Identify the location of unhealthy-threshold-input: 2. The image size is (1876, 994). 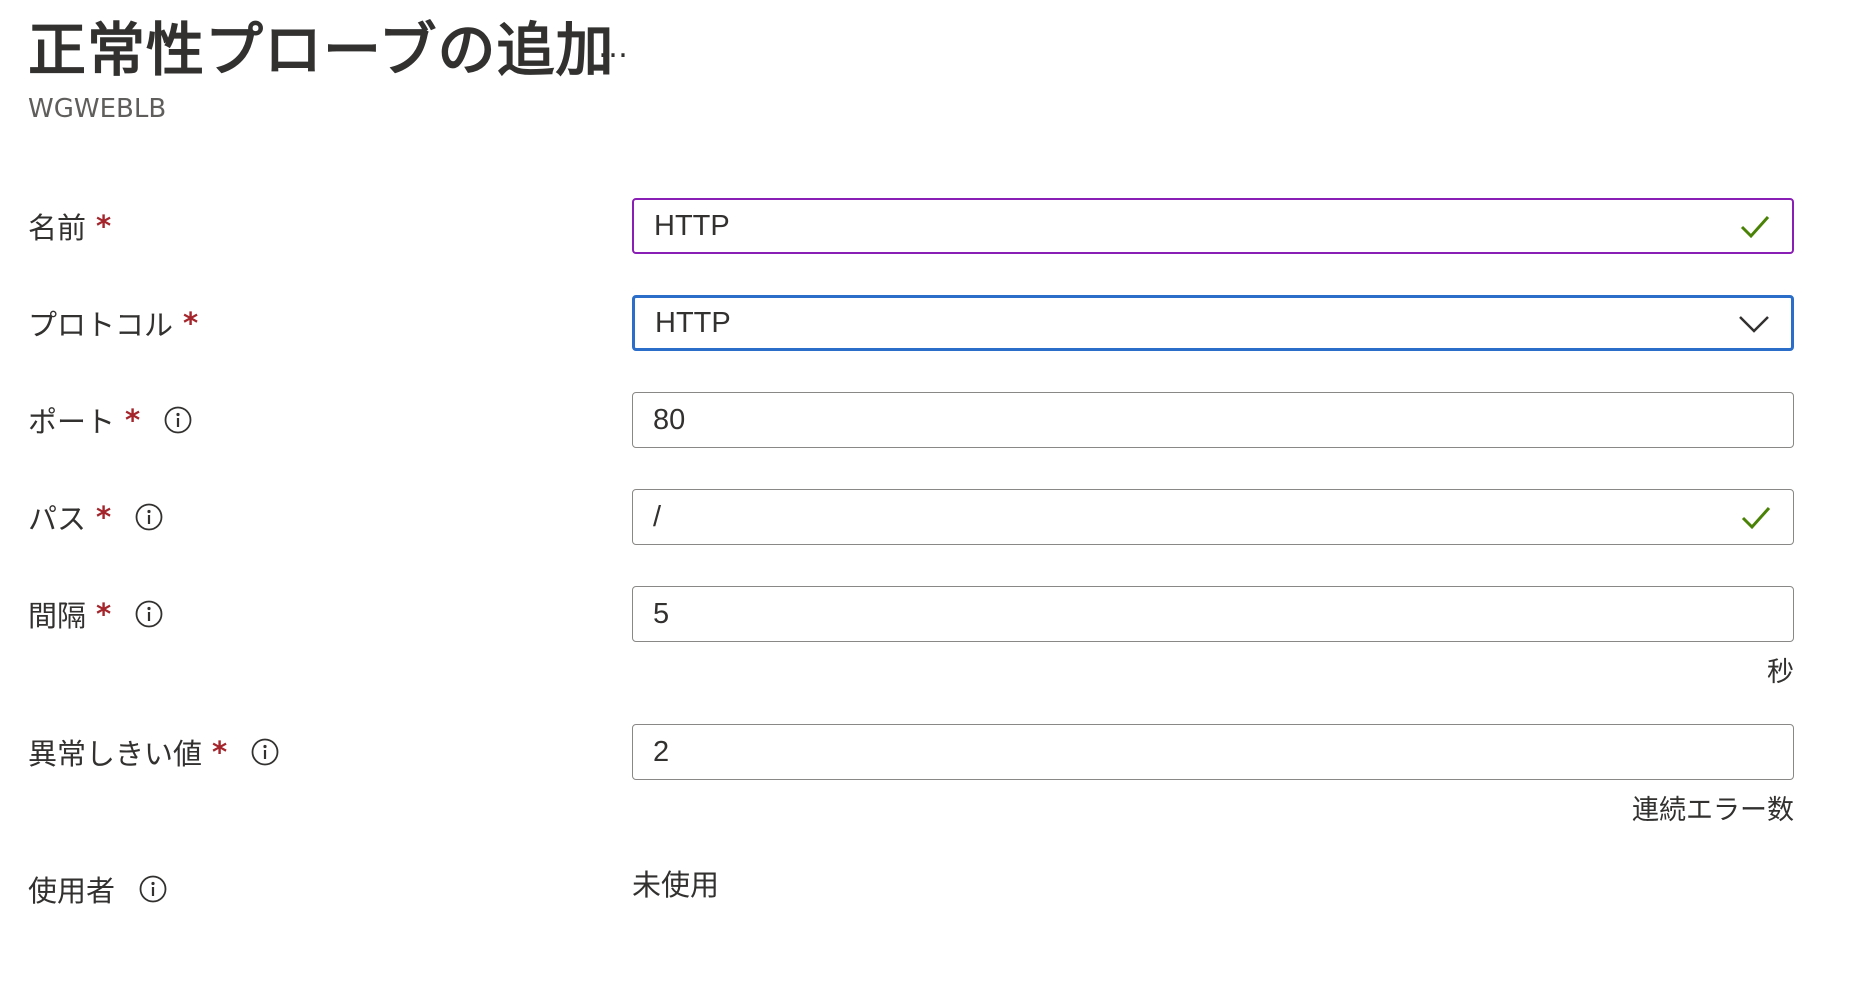
(1213, 752).